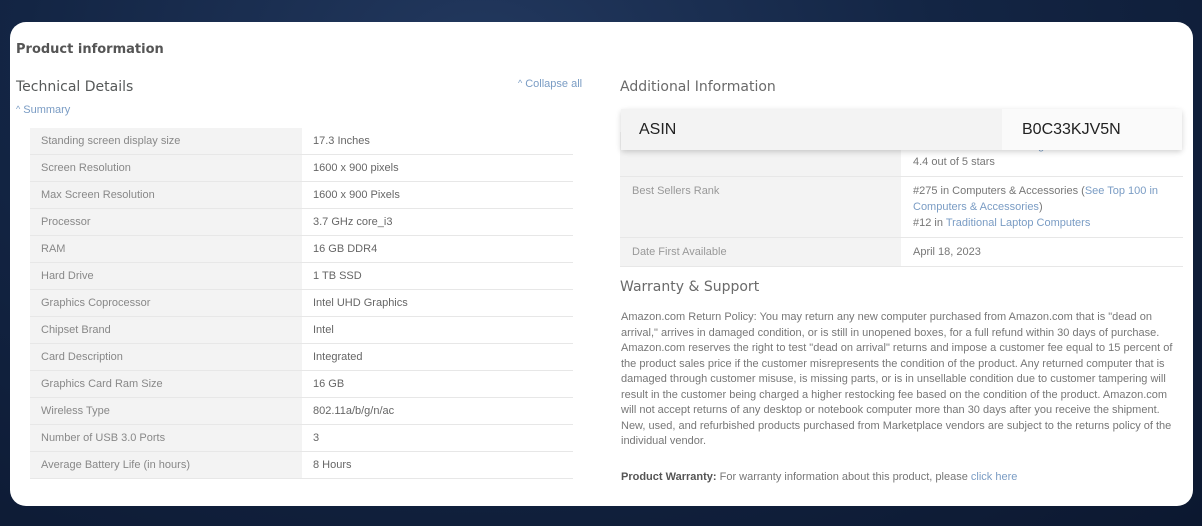 This screenshot has width=1202, height=526. I want to click on spec-key: Card Description, so click(166, 357).